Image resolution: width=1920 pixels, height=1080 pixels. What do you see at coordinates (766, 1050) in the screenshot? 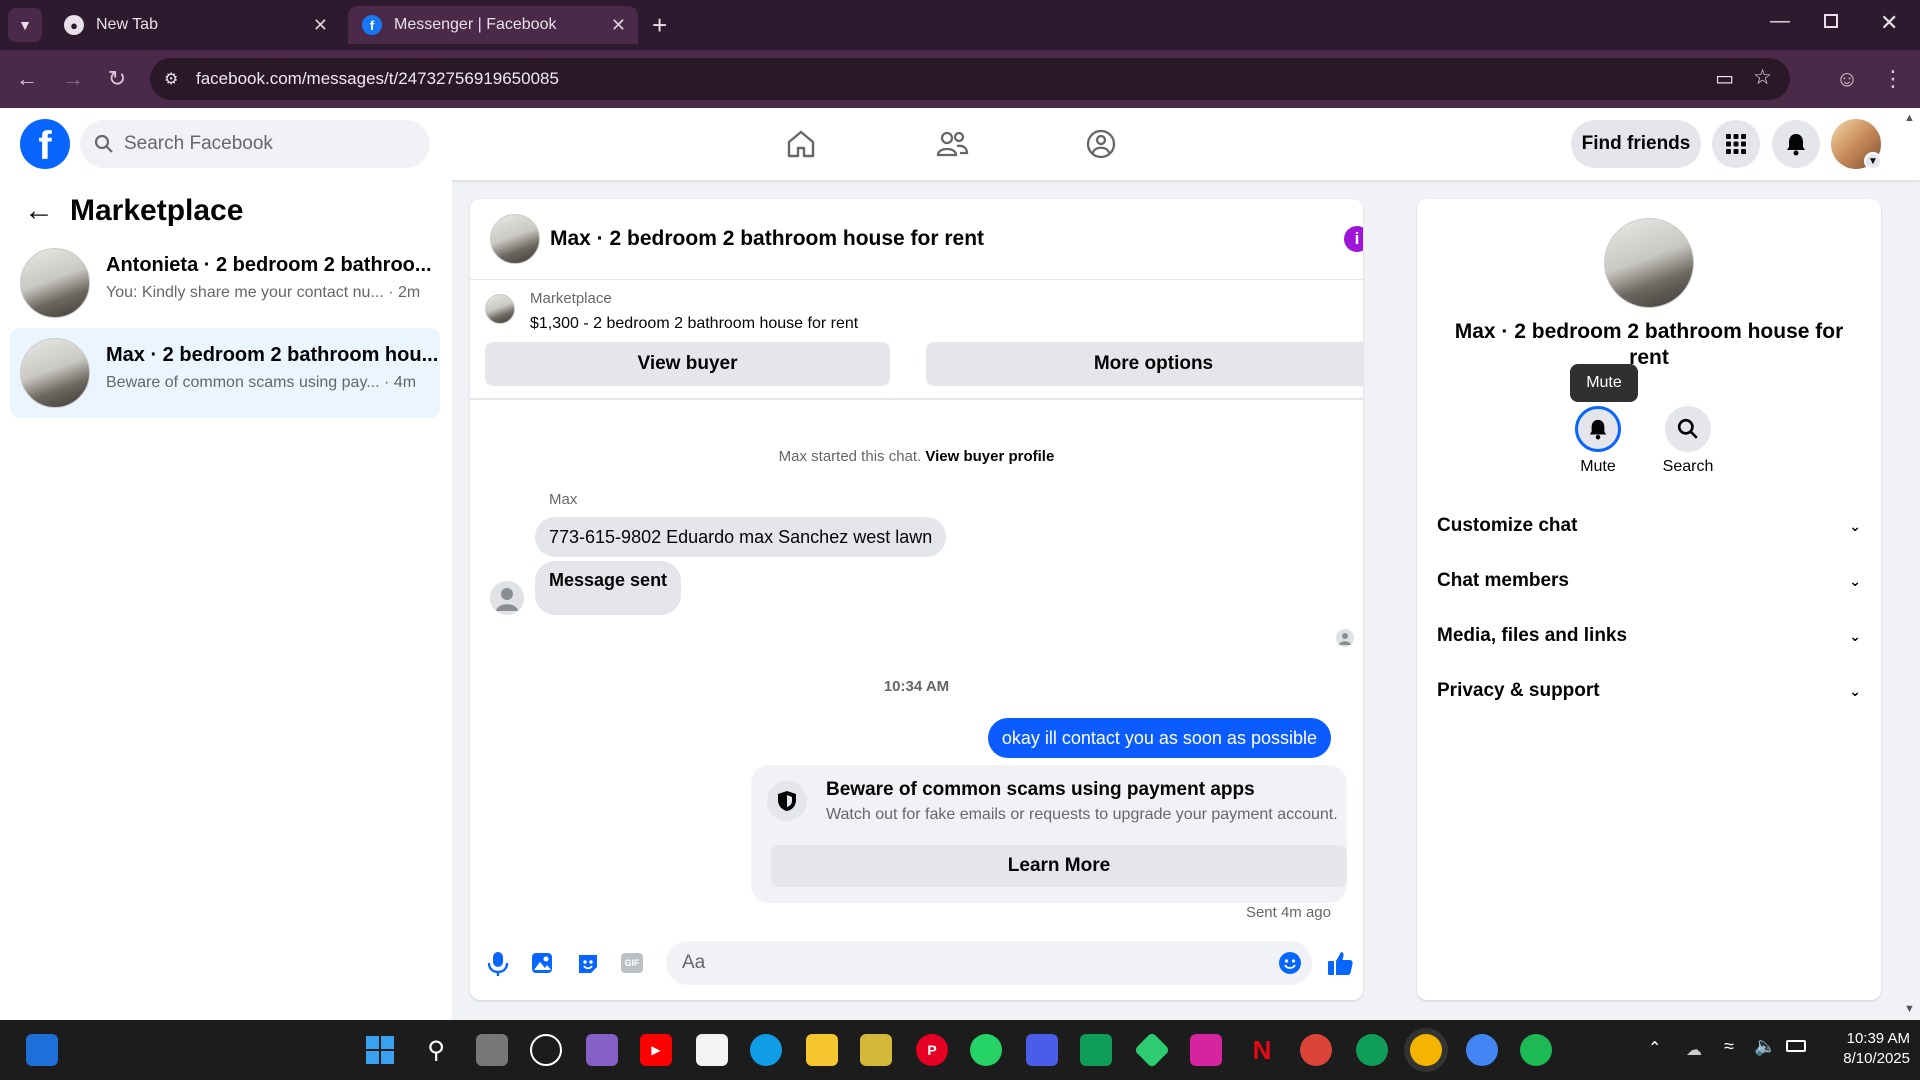
I see `edge-icon` at bounding box center [766, 1050].